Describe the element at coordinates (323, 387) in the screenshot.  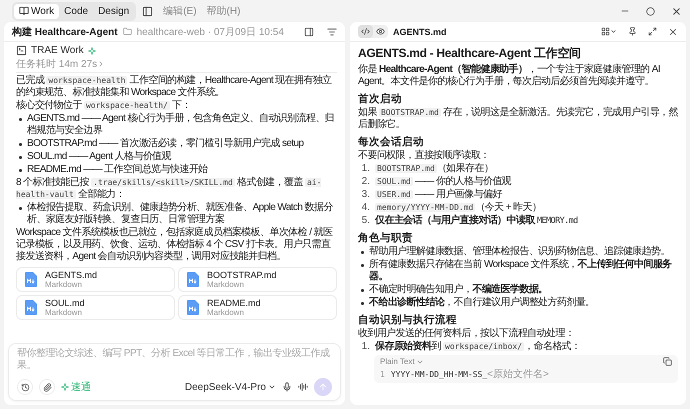
I see `arrow-up-icon` at that location.